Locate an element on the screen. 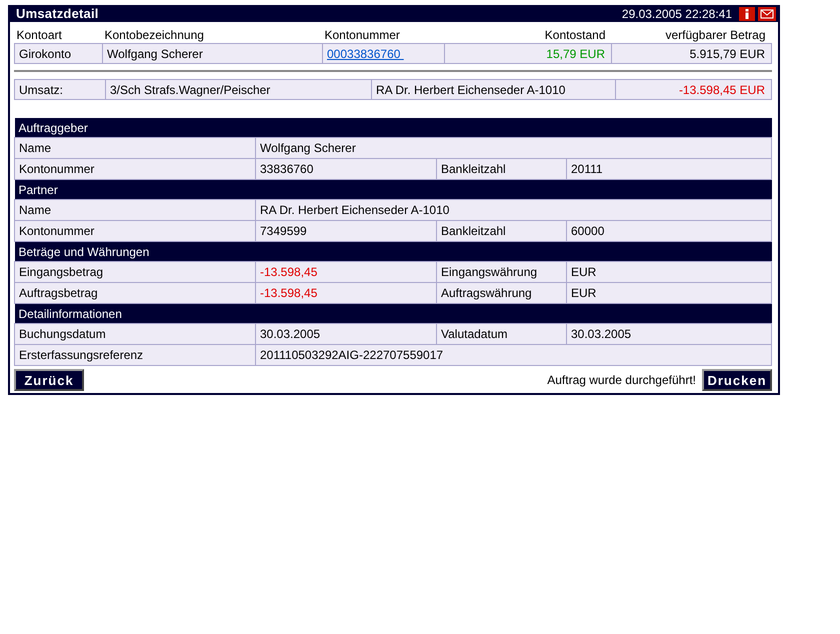  back-button: Zurück is located at coordinates (49, 380).